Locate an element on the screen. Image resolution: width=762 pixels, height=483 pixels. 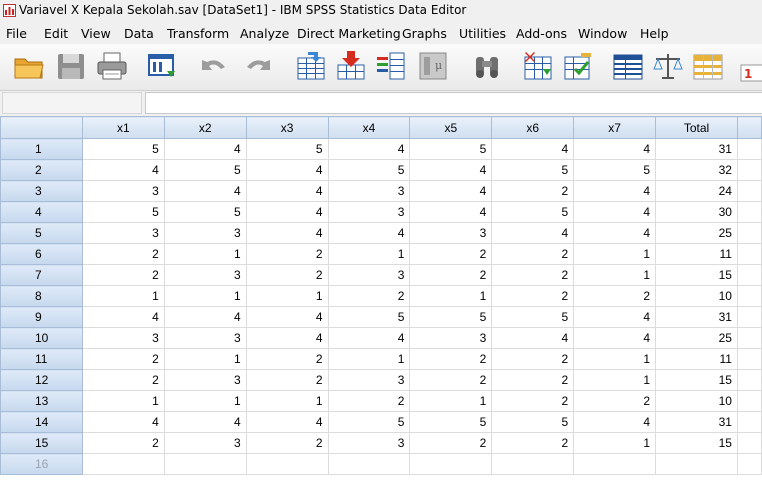
grid-corner is located at coordinates (41, 127).